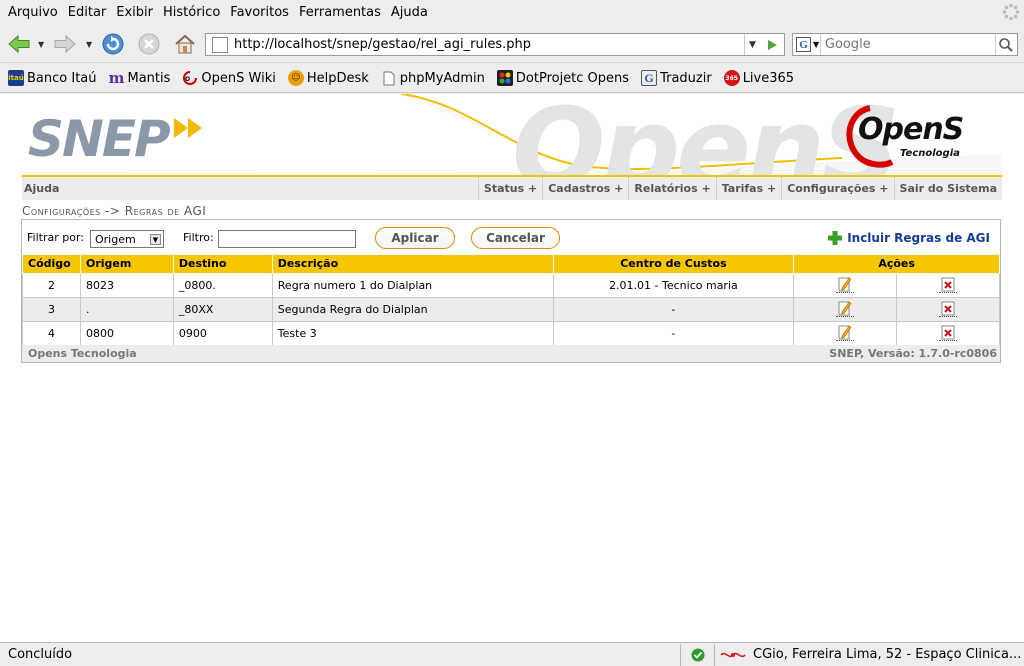 The width and height of the screenshot is (1024, 666). Describe the element at coordinates (16, 78) in the screenshot. I see `itau-icon: itaú` at that location.